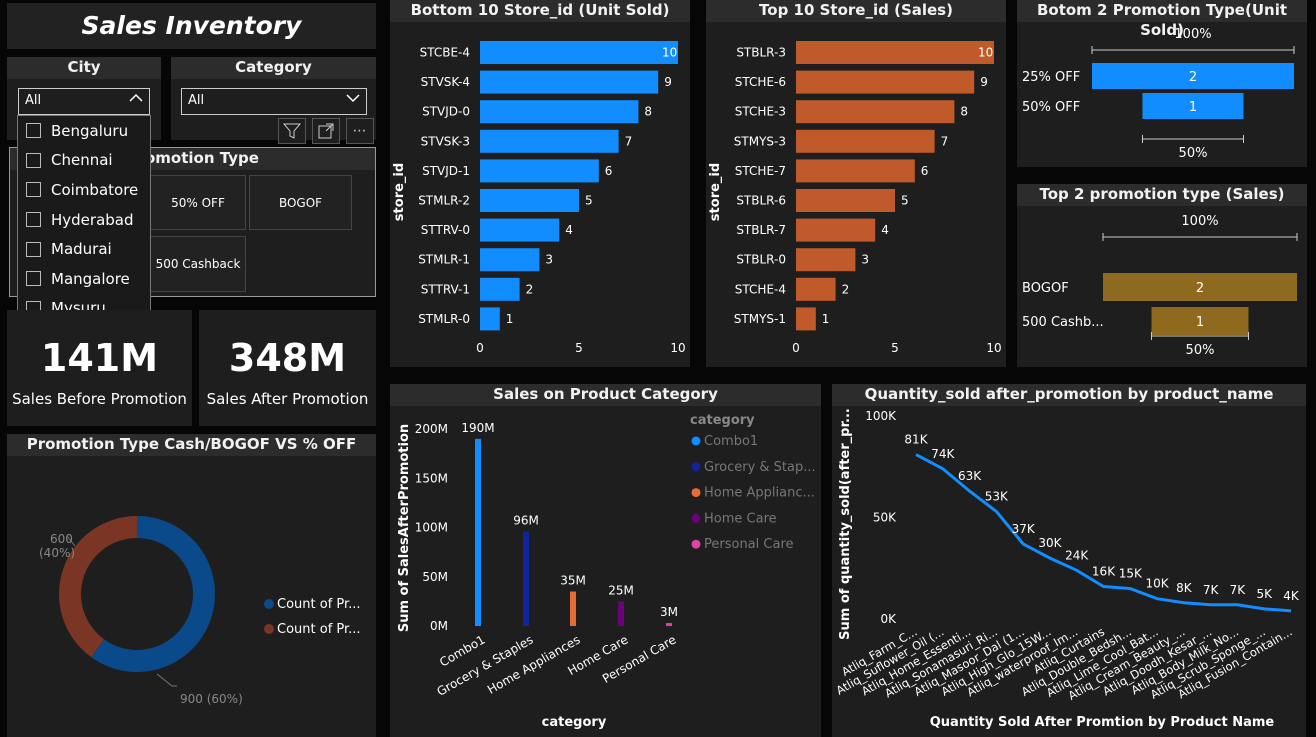  Describe the element at coordinates (360, 131) in the screenshot. I see `more-options-icon: ⋯` at that location.